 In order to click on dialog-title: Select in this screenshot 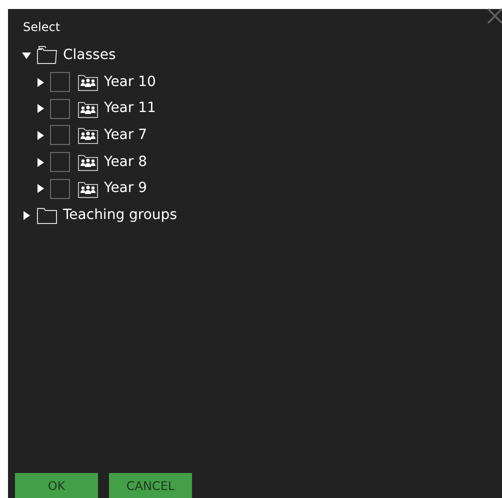, I will do `click(41, 27)`.